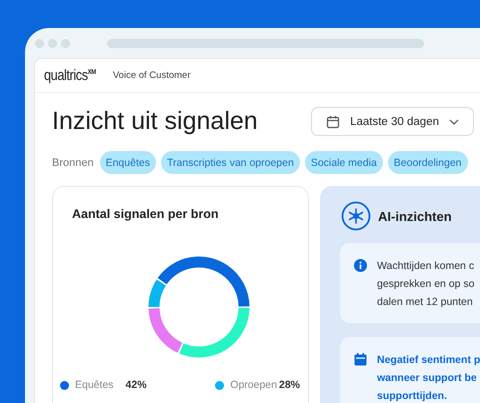 This screenshot has height=403, width=480. What do you see at coordinates (428, 378) in the screenshot?
I see `insight-text: Negatief sentiment p wanneer support be supporttijden.` at bounding box center [428, 378].